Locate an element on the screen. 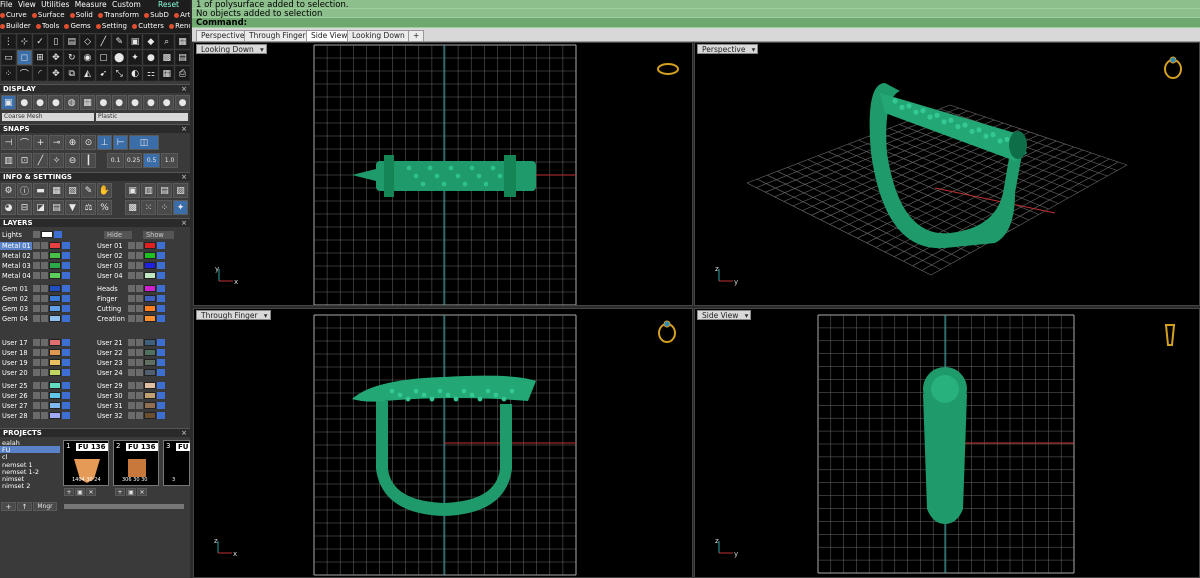 The height and width of the screenshot is (578, 1200). tab-through-finger: Through Finger is located at coordinates (277, 36).